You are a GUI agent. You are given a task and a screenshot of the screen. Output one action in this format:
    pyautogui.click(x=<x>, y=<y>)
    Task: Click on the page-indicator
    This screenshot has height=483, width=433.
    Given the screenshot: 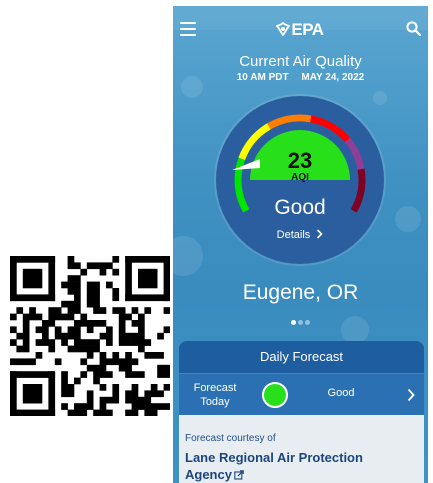 What is the action you would take?
    pyautogui.click(x=300, y=319)
    